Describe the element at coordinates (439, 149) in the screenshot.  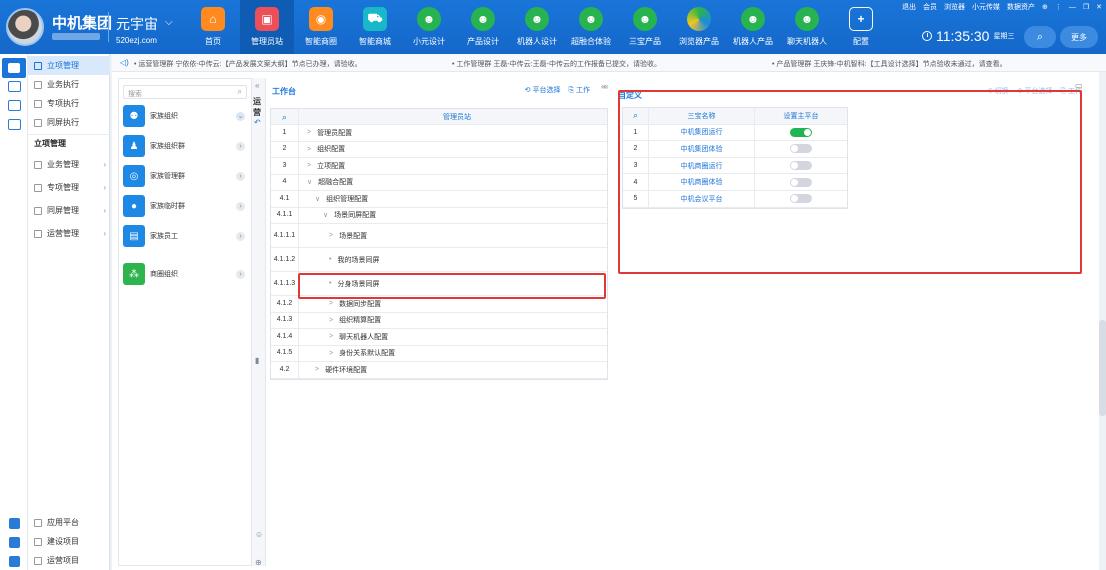
I see `tree-row: 2 > 组织配置` at that location.